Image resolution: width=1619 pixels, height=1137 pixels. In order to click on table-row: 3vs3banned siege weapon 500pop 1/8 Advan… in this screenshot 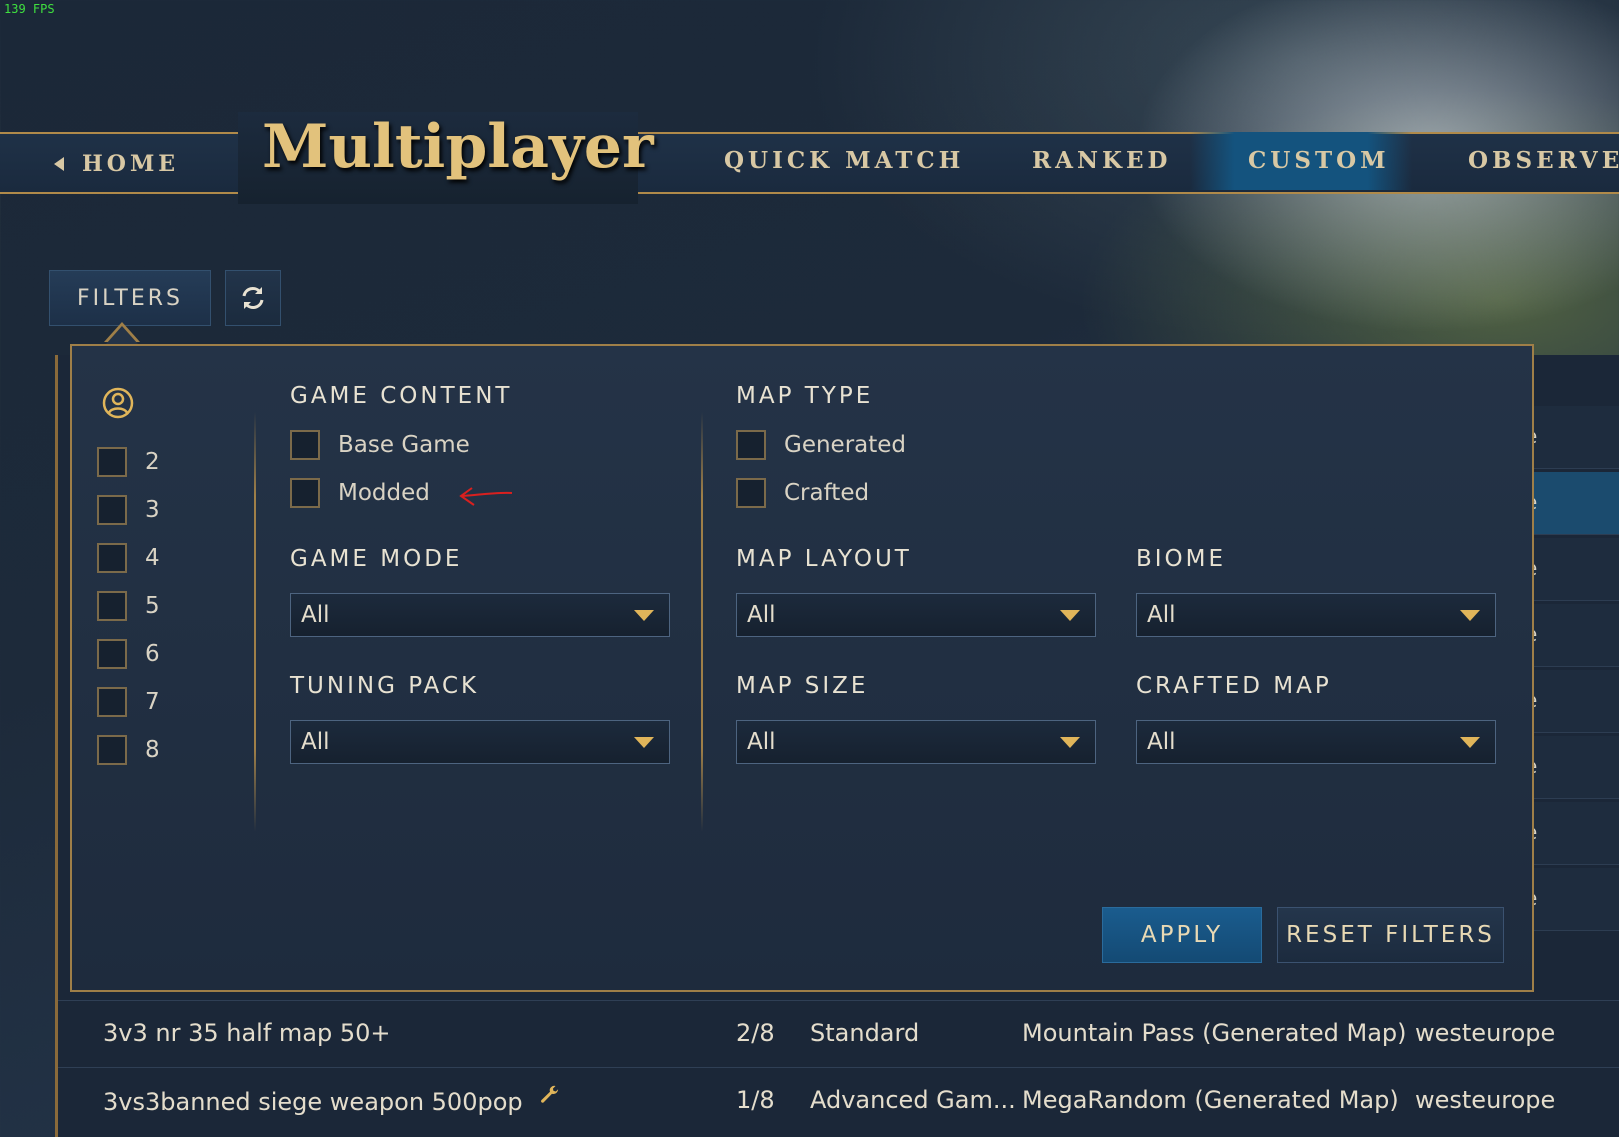, I will do `click(838, 1100)`.